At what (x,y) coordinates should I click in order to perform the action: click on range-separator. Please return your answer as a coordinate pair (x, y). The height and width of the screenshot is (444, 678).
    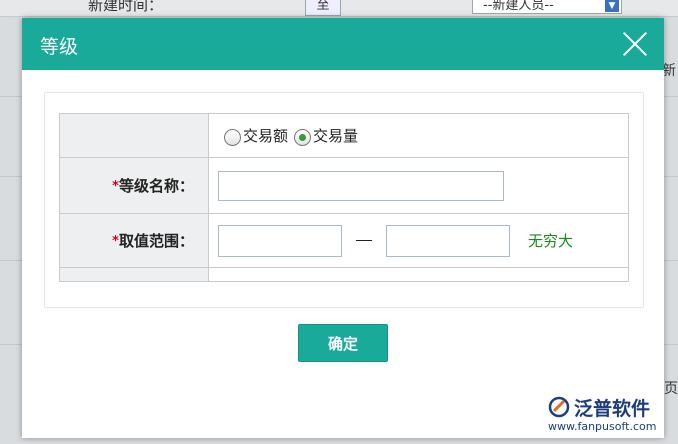
    Looking at the image, I should click on (364, 240).